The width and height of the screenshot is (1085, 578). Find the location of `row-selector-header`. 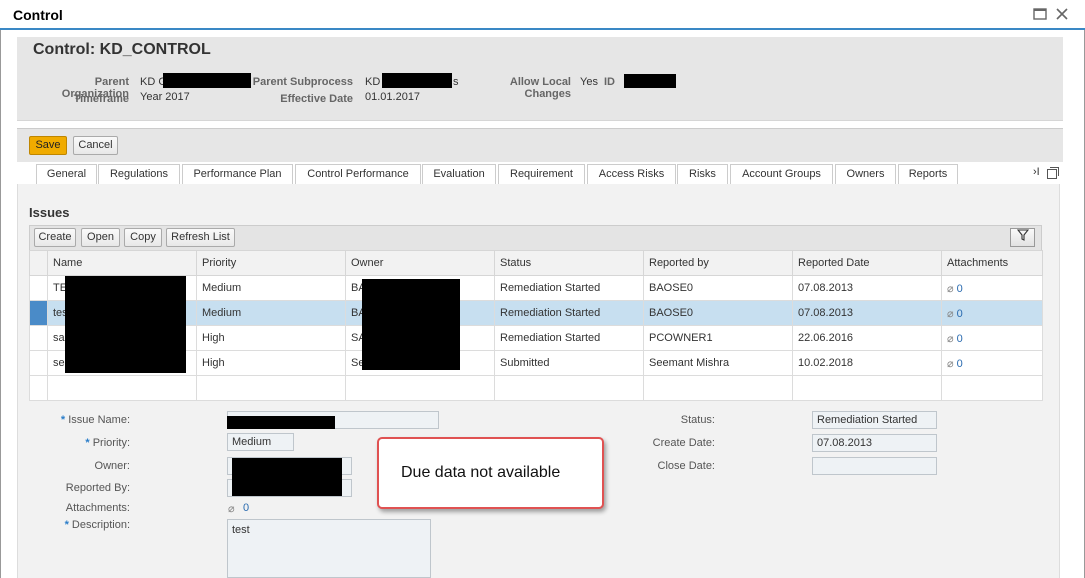

row-selector-header is located at coordinates (38, 263).